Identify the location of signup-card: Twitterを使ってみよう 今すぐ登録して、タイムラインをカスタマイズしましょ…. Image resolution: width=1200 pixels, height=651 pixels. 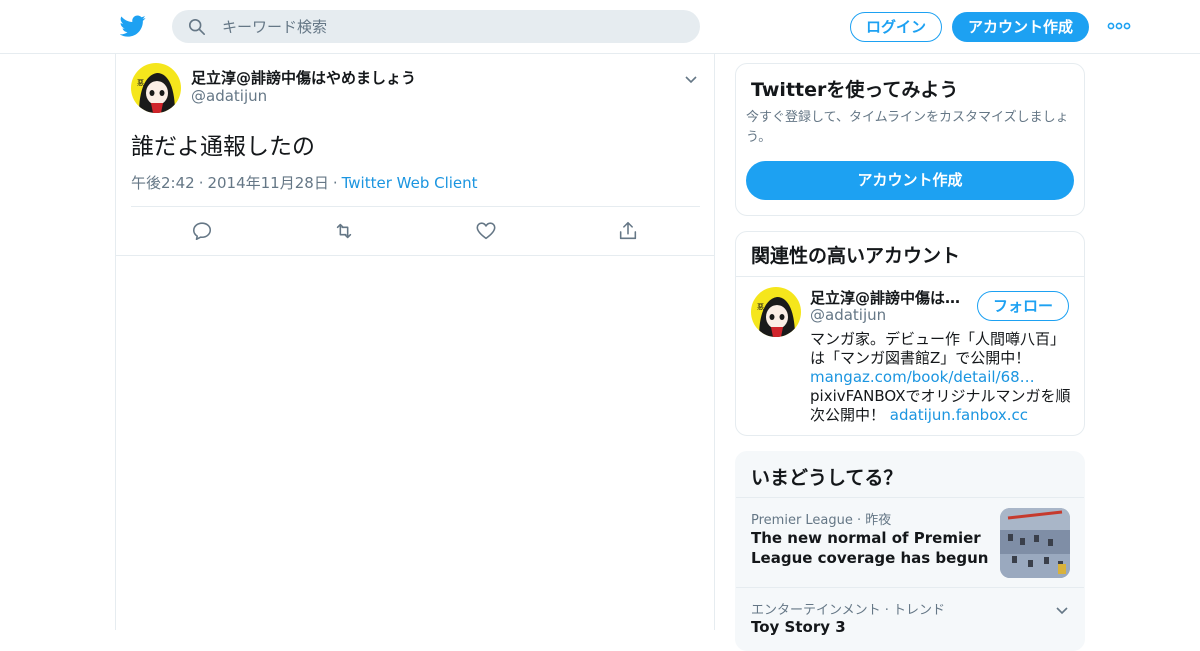
(910, 139).